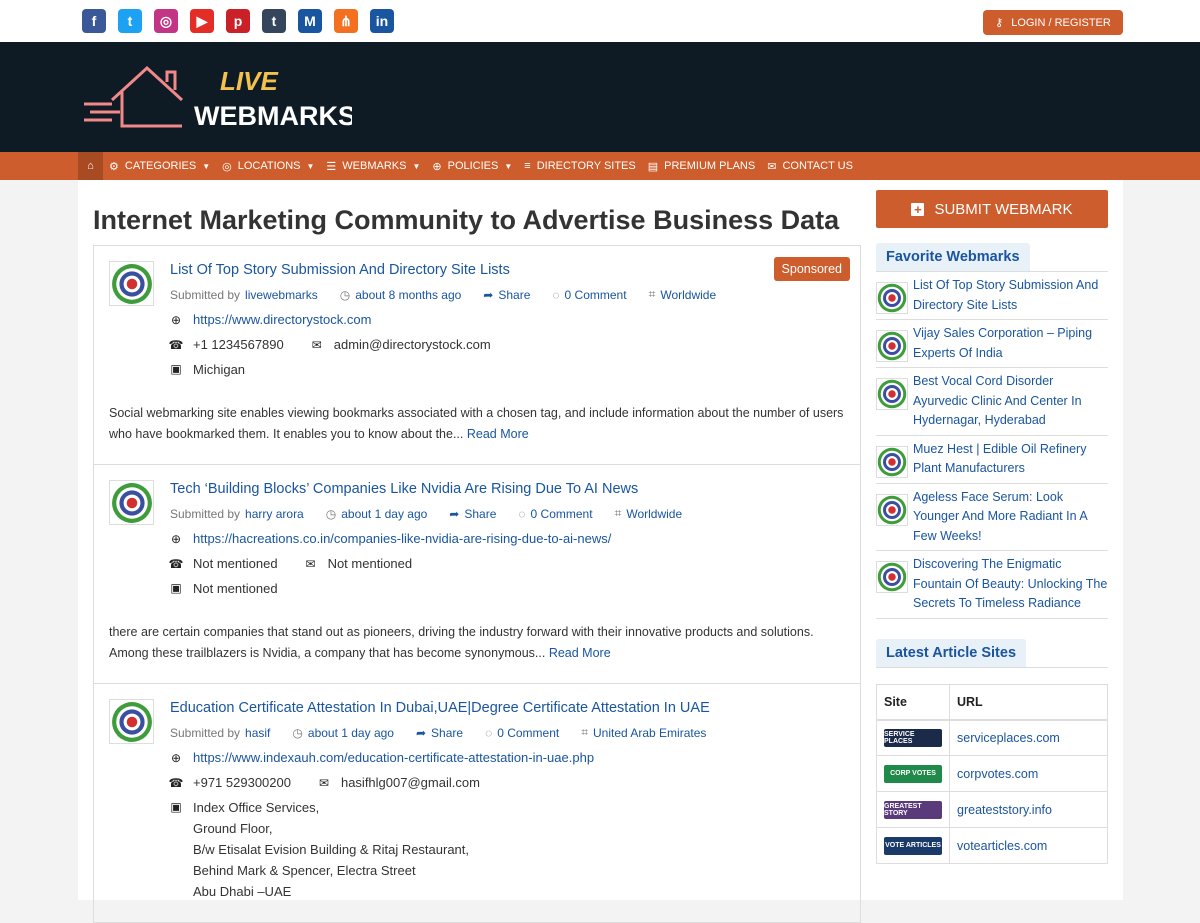 The height and width of the screenshot is (923, 1200). Describe the element at coordinates (586, 166) in the screenshot. I see `nav-label: DIRECTORY SITES` at that location.